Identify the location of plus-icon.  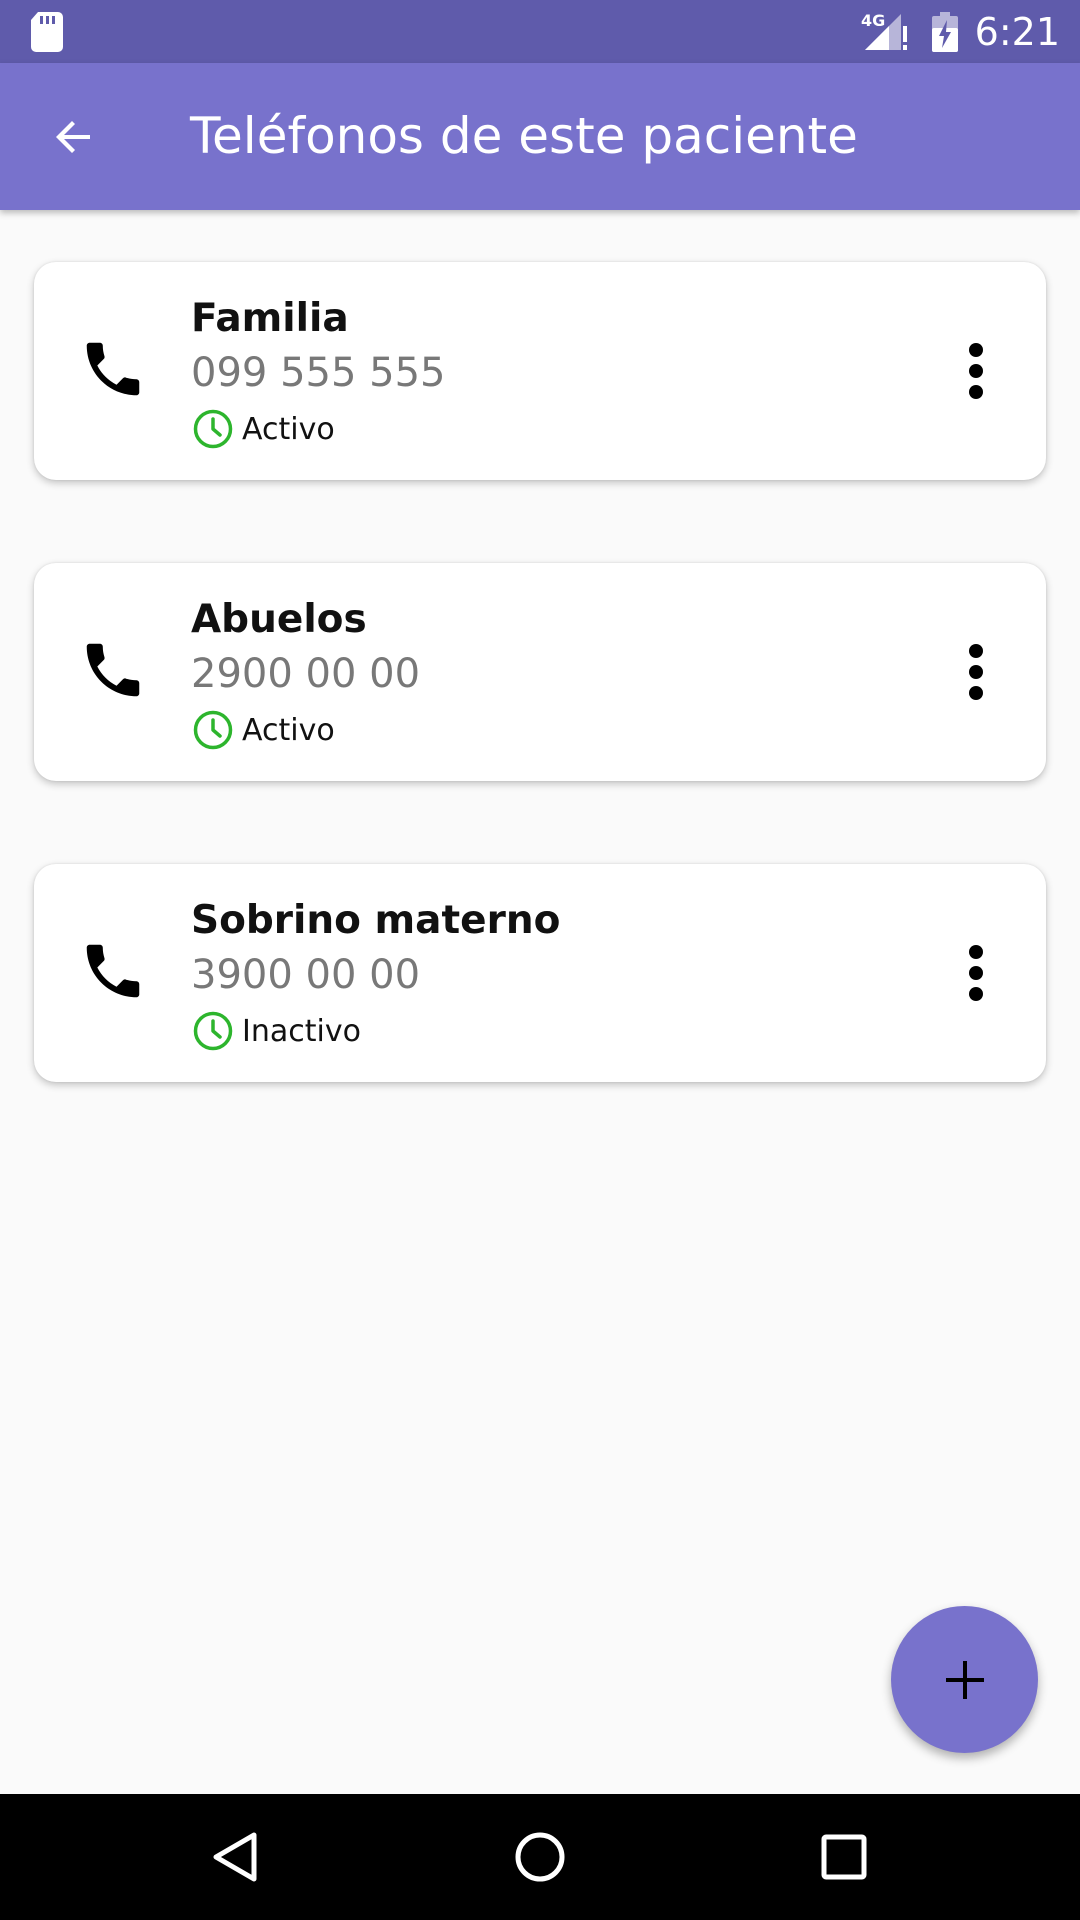
(964, 1679).